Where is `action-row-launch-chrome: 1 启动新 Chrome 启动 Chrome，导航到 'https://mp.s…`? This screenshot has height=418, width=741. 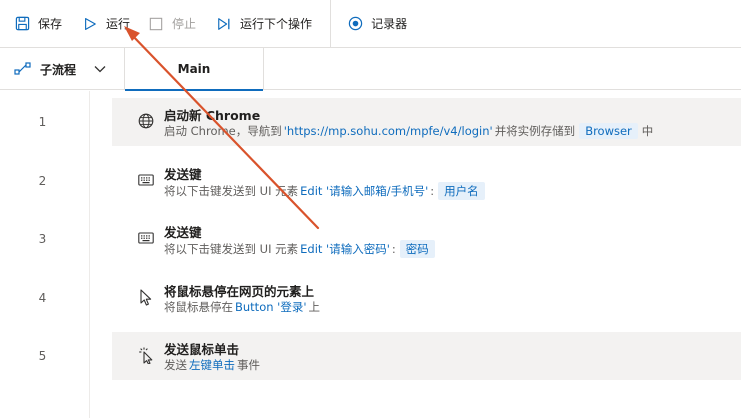 action-row-launch-chrome: 1 启动新 Chrome 启动 Chrome，导航到 'https://mp.s… is located at coordinates (390, 122).